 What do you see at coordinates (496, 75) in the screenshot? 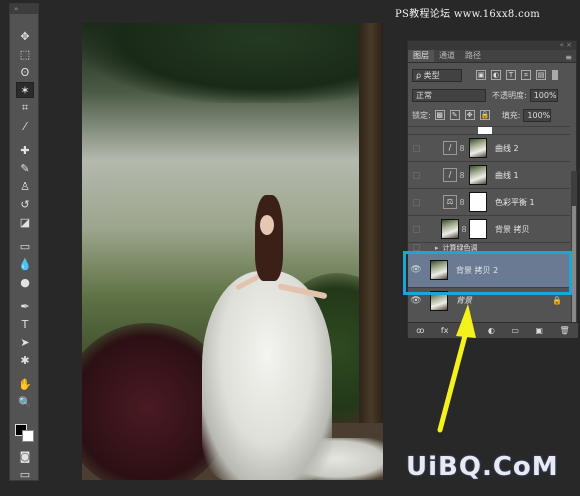
I see `filter-adjustment-icon: ◐` at bounding box center [496, 75].